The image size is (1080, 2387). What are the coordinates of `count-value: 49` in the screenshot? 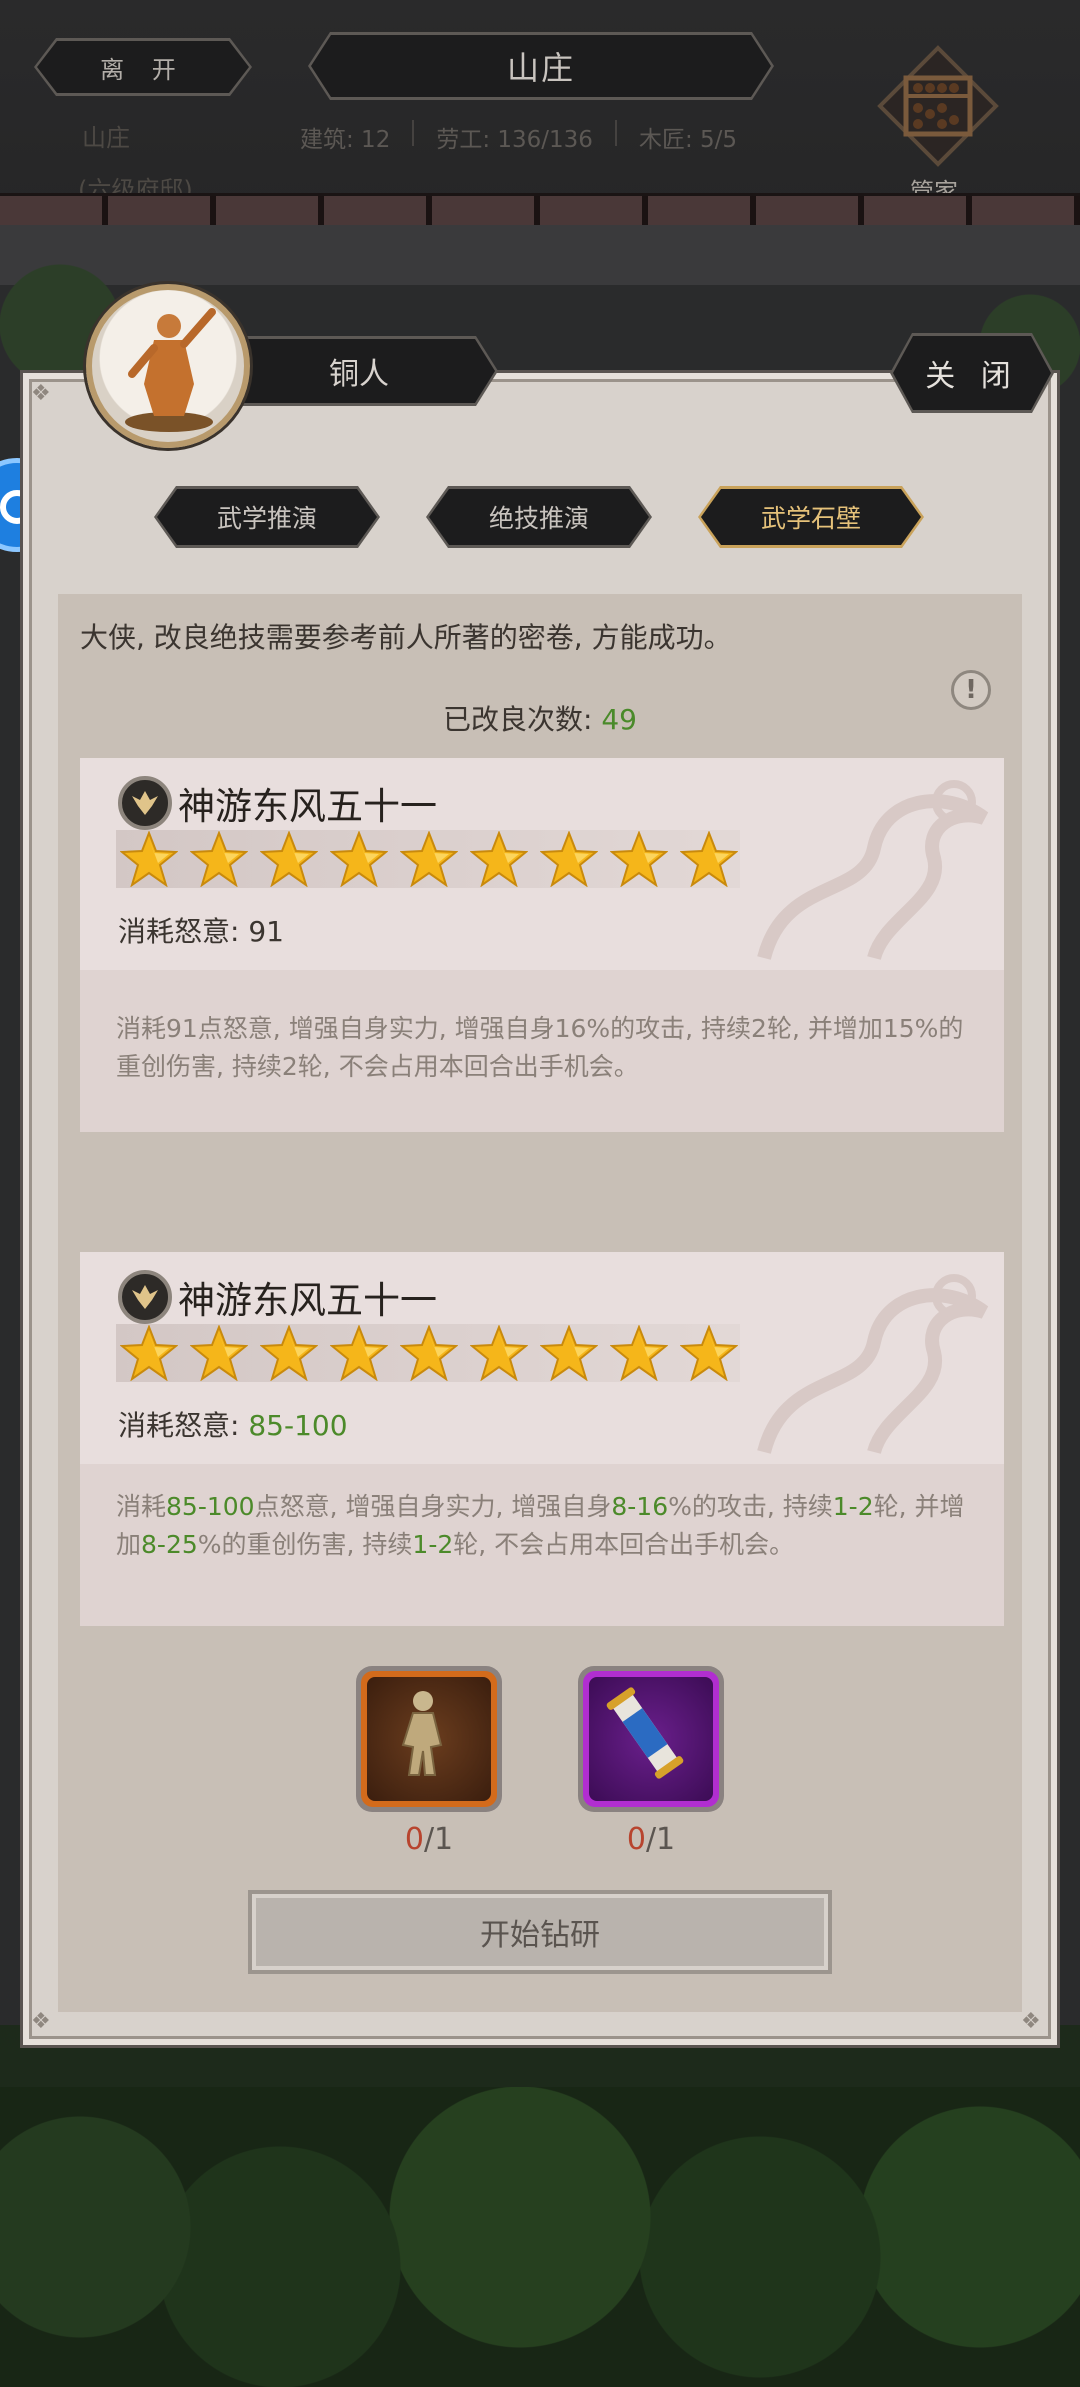 It's located at (619, 719).